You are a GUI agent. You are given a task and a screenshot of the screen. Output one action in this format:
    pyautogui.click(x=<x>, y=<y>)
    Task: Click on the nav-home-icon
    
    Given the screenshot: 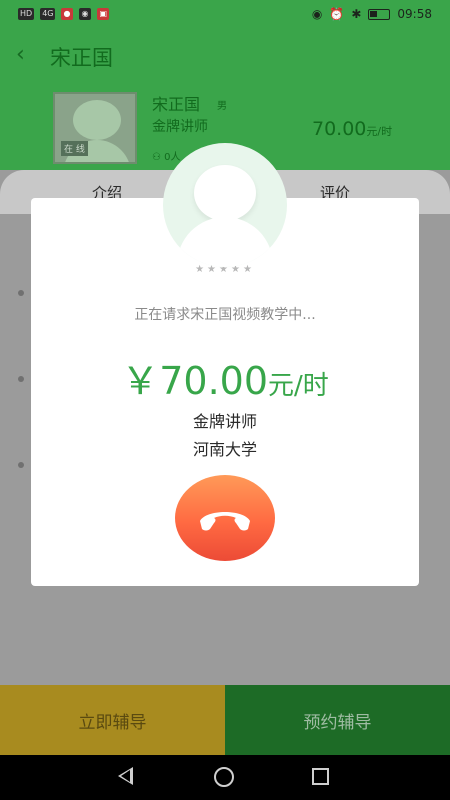 What is the action you would take?
    pyautogui.click(x=224, y=777)
    